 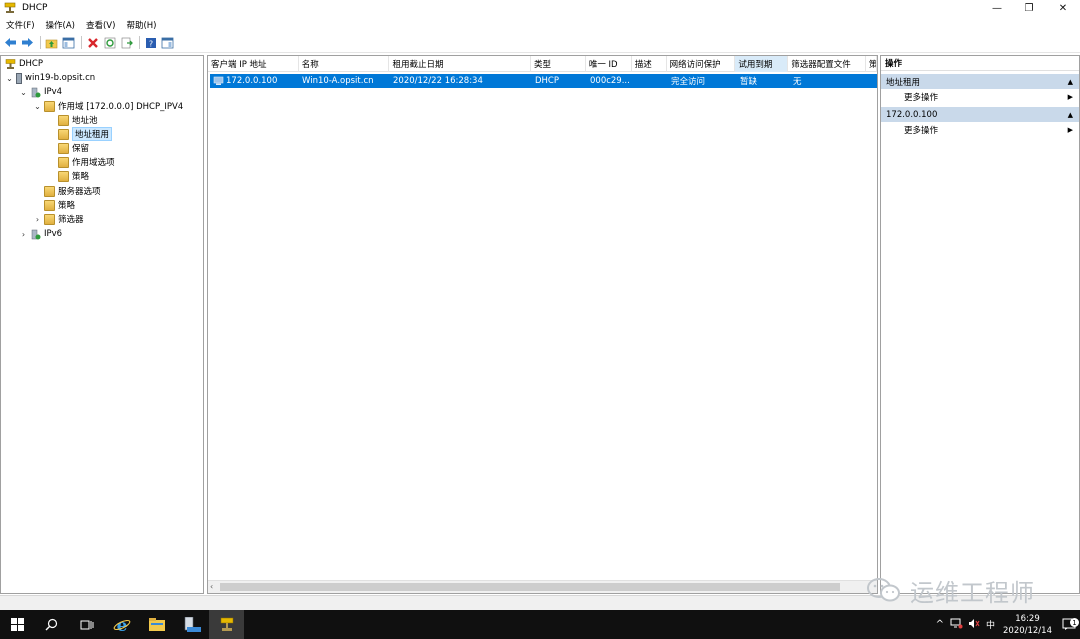 I want to click on search-icon, so click(x=51, y=624).